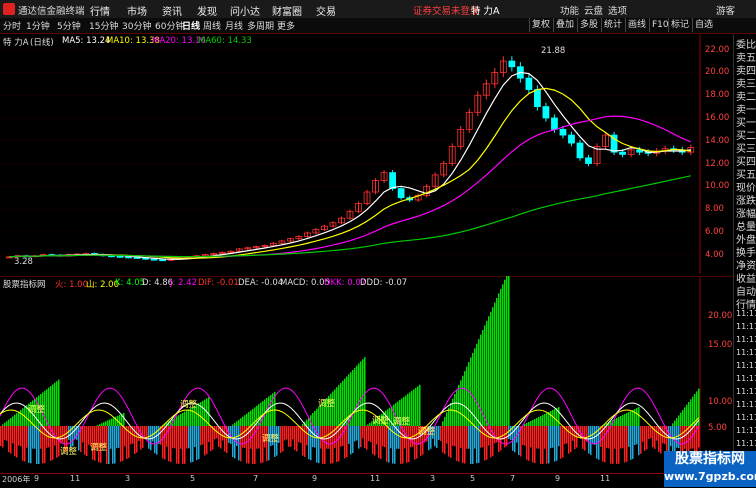 Image resolution: width=756 pixels, height=488 pixels. What do you see at coordinates (593, 10) in the screenshot?
I see `menu-cloud: 云盘` at bounding box center [593, 10].